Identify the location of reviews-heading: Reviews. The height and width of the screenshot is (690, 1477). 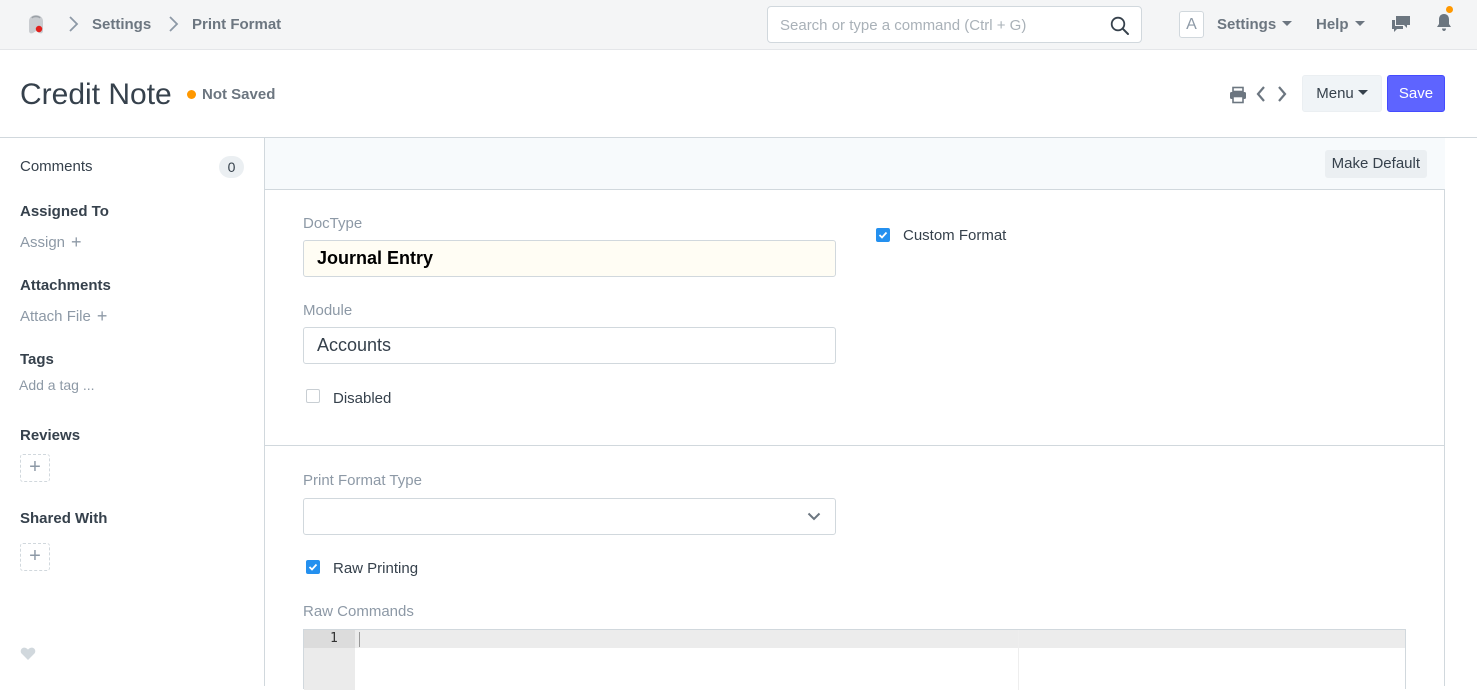
(50, 435).